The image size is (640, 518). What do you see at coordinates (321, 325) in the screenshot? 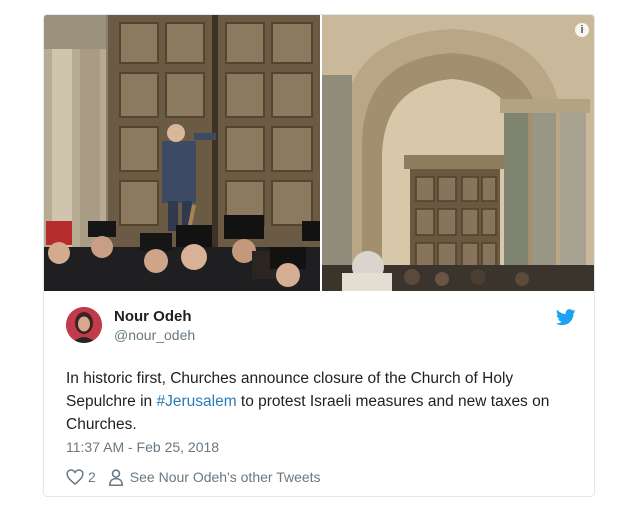
I see `tweet-header: Nour Odeh @nour_odeh` at bounding box center [321, 325].